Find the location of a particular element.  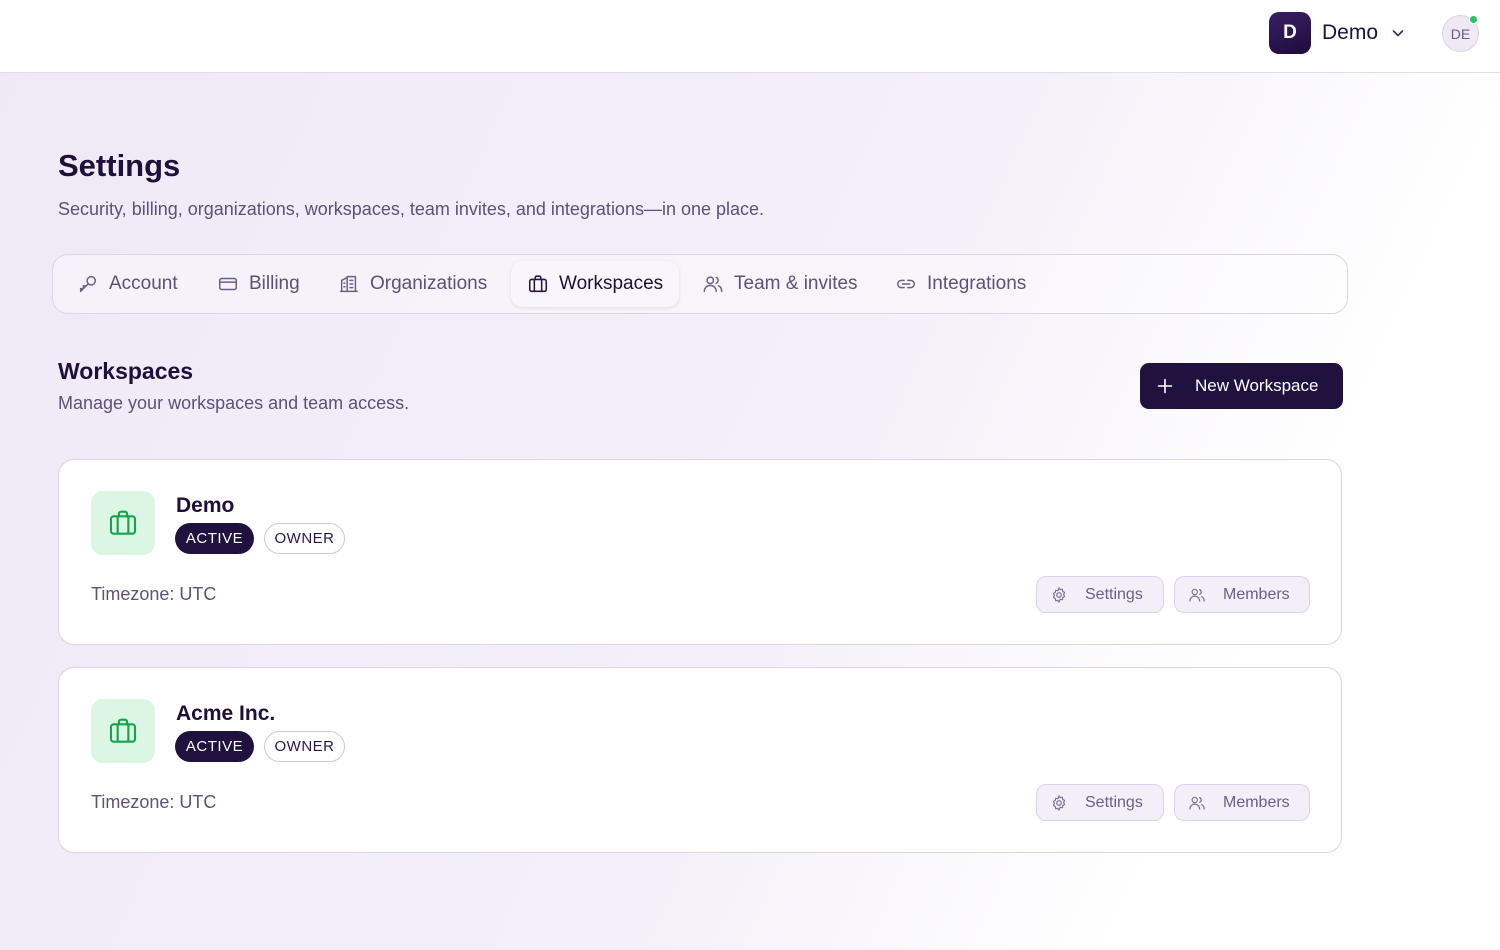

workspace-name: Acme Inc. is located at coordinates (226, 713).